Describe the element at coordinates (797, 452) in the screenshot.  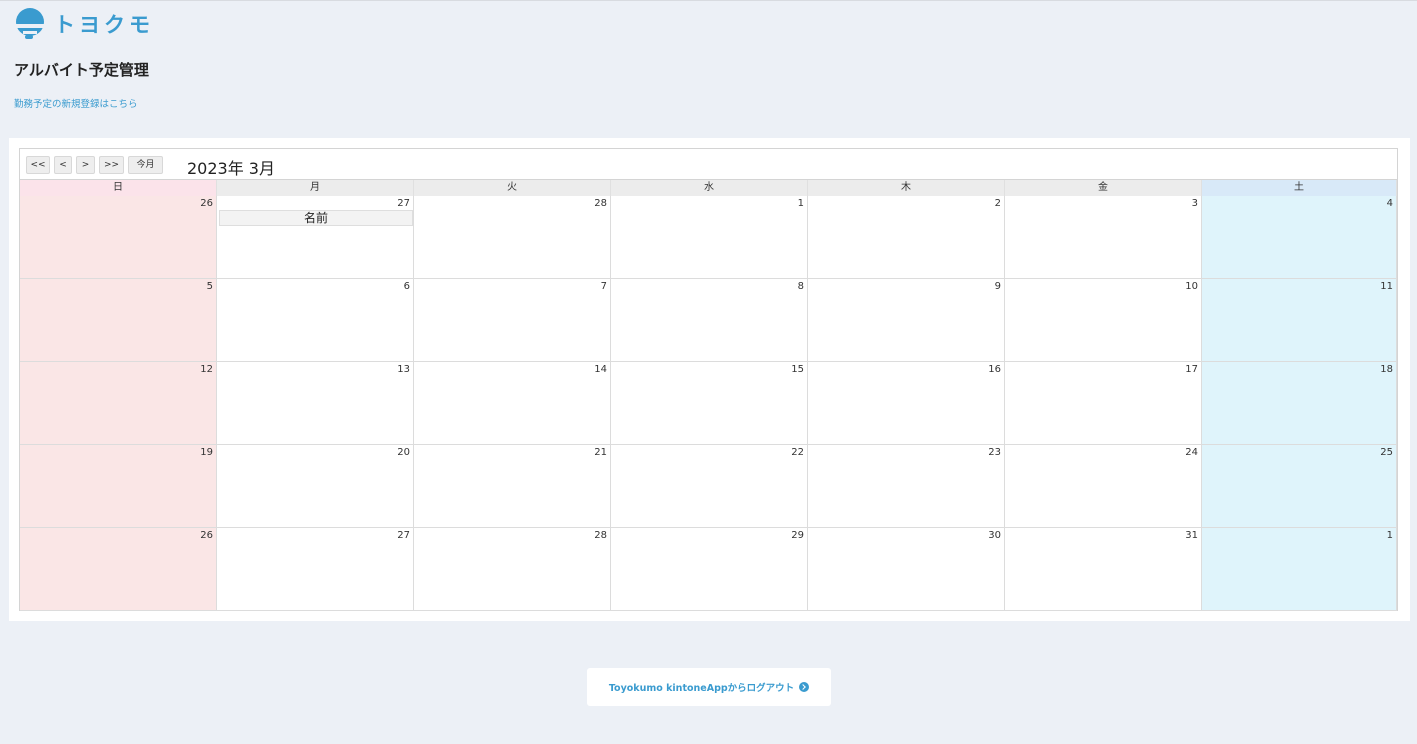
I see `day-number: 22` at that location.